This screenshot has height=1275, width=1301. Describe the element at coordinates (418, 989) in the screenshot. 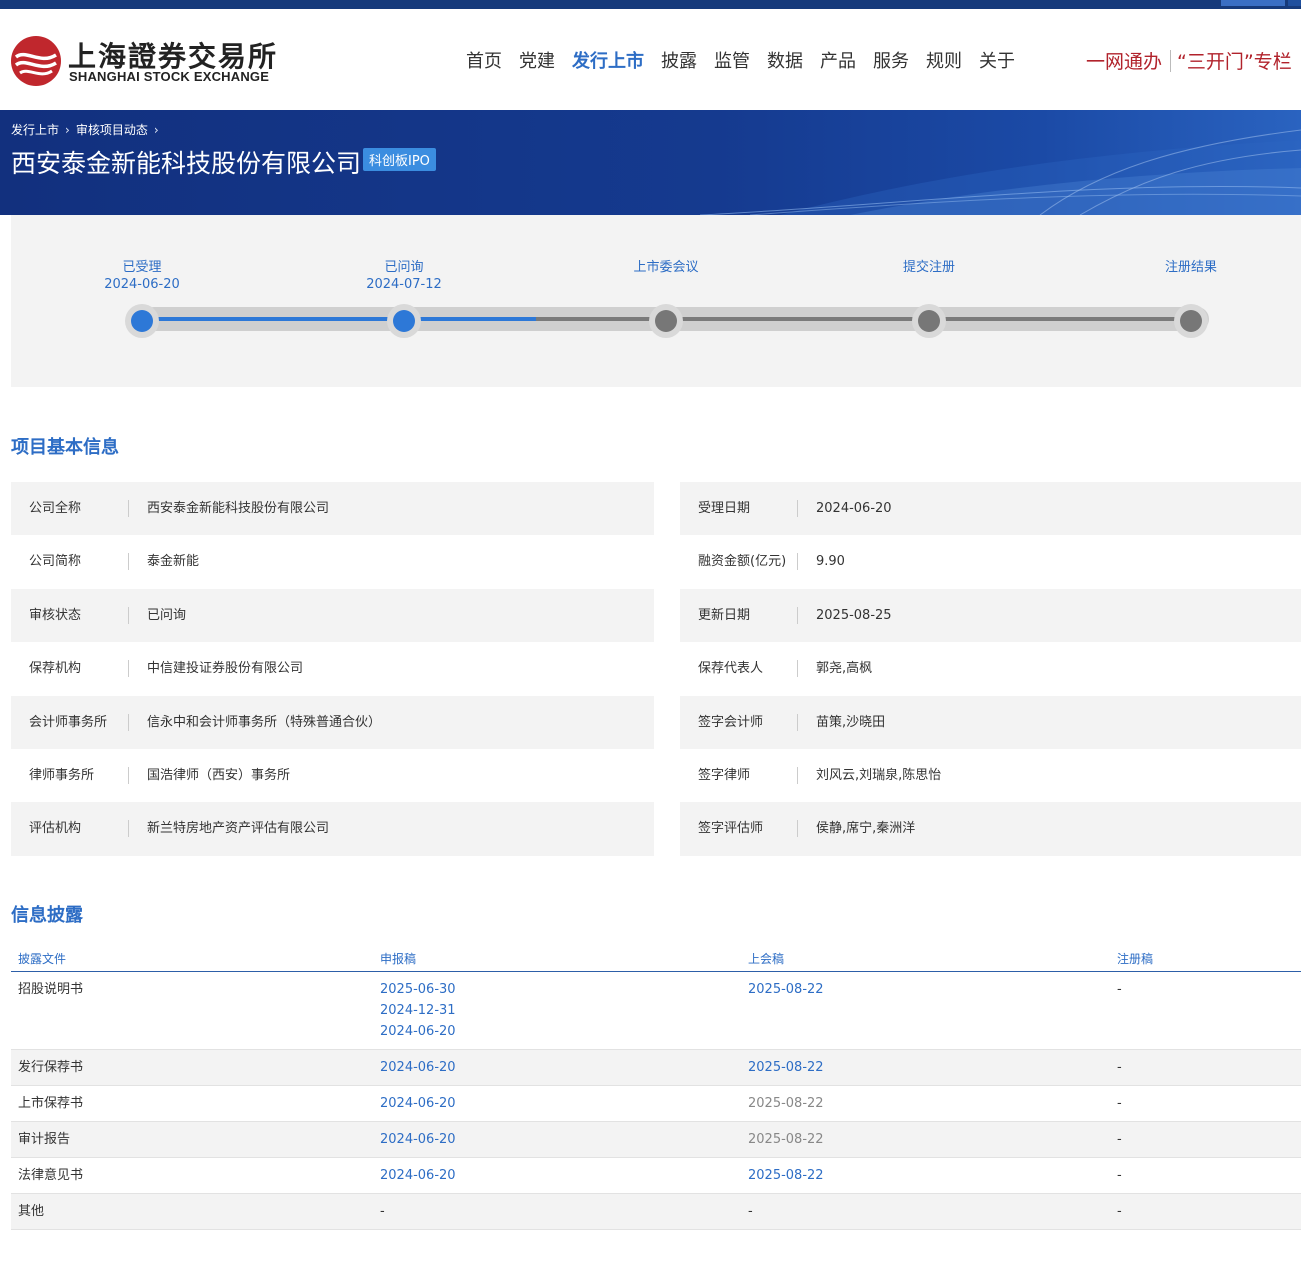

I see `document-link: 2025-06-30` at that location.